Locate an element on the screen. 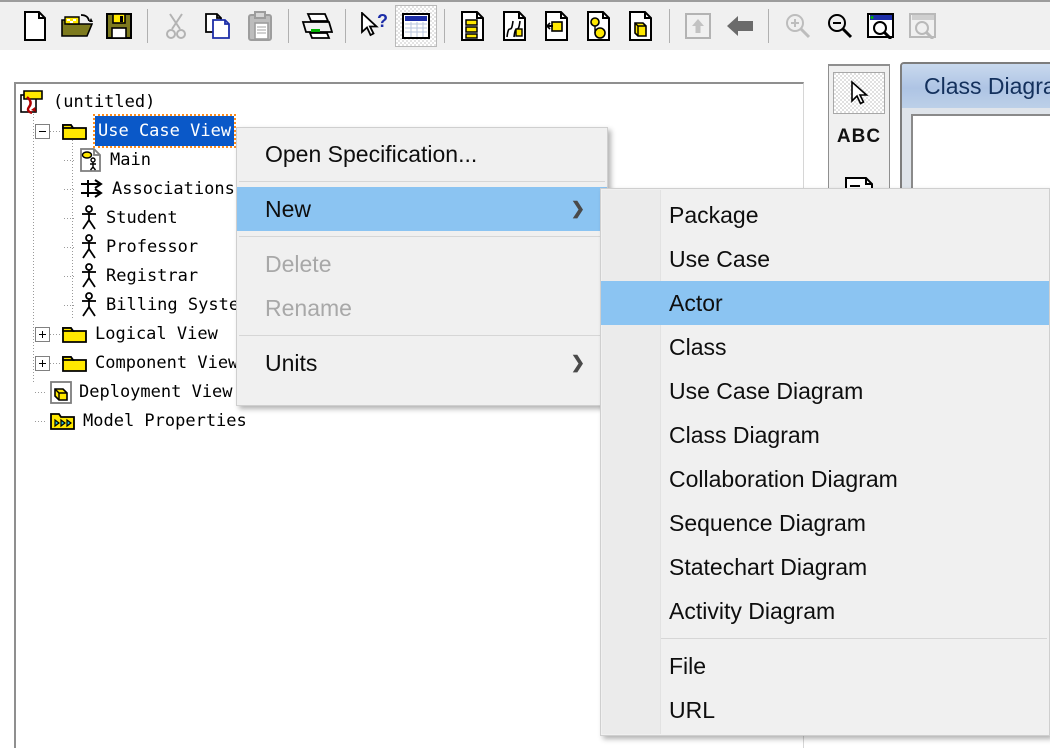 Image resolution: width=1050 pixels, height=748 pixels. model-properties-icon is located at coordinates (63, 421).